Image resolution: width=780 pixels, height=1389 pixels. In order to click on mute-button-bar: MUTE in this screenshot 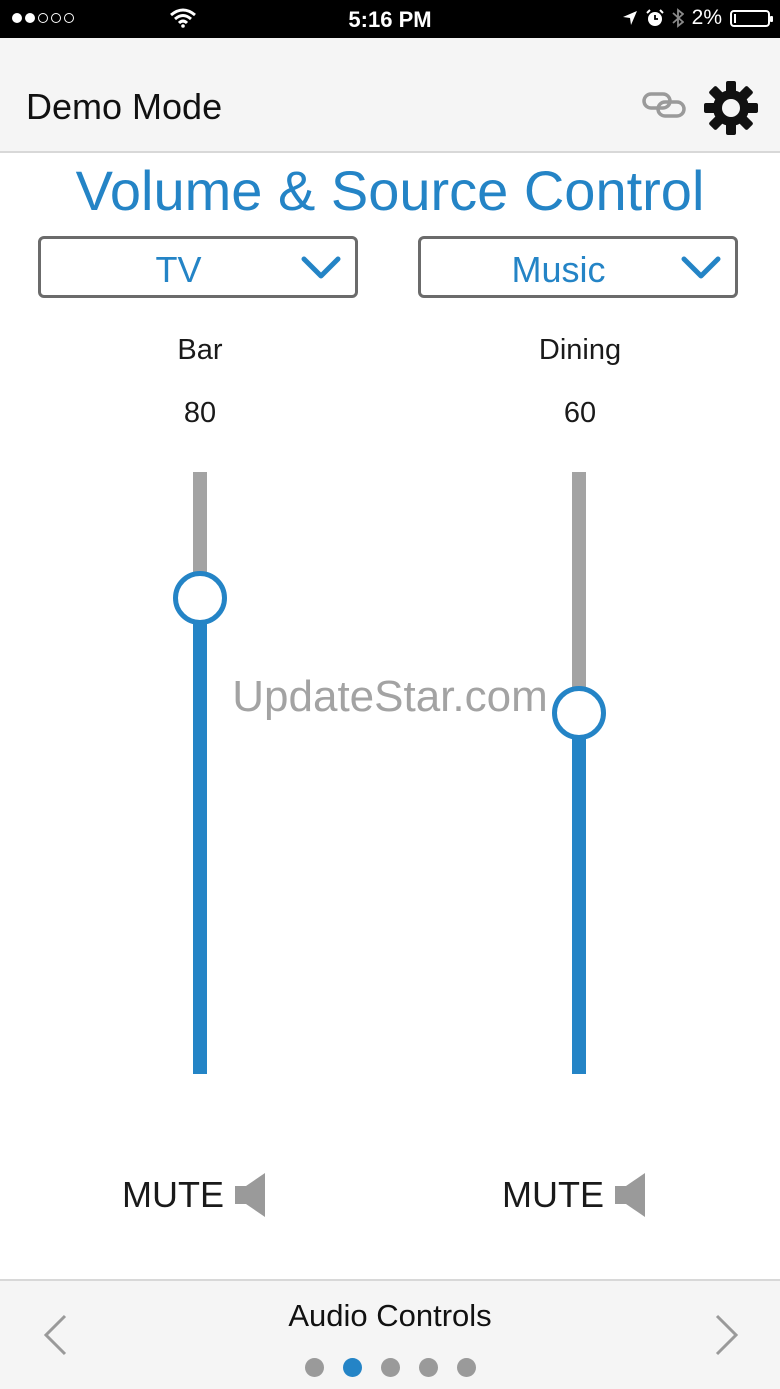, I will do `click(194, 1195)`.